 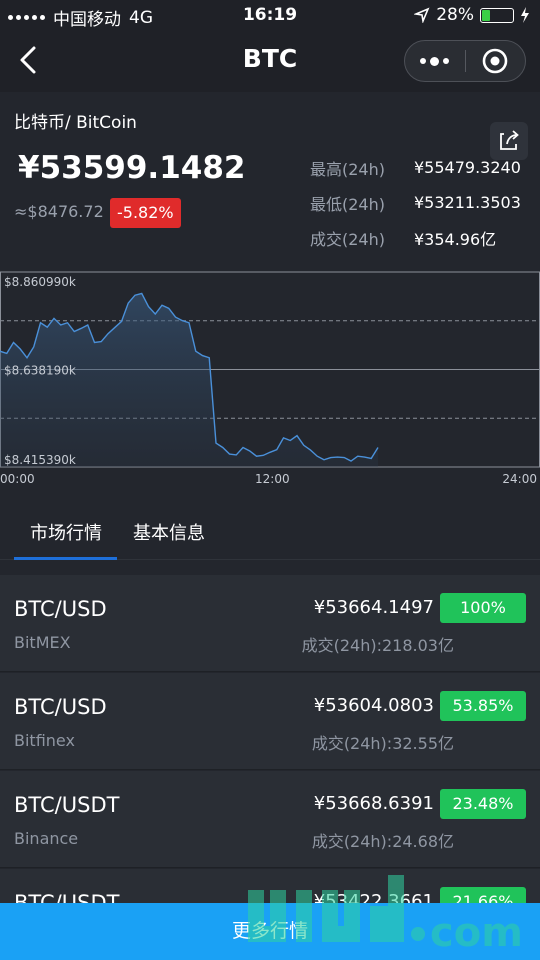 I want to click on close-mini-program-button, so click(x=495, y=61).